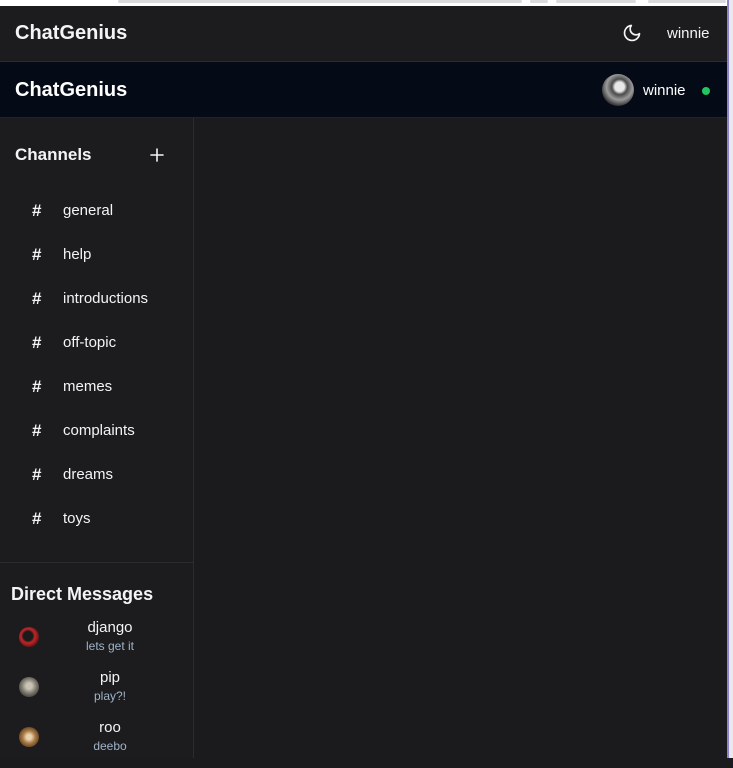  Describe the element at coordinates (88, 386) in the screenshot. I see `channel-label: memes` at that location.